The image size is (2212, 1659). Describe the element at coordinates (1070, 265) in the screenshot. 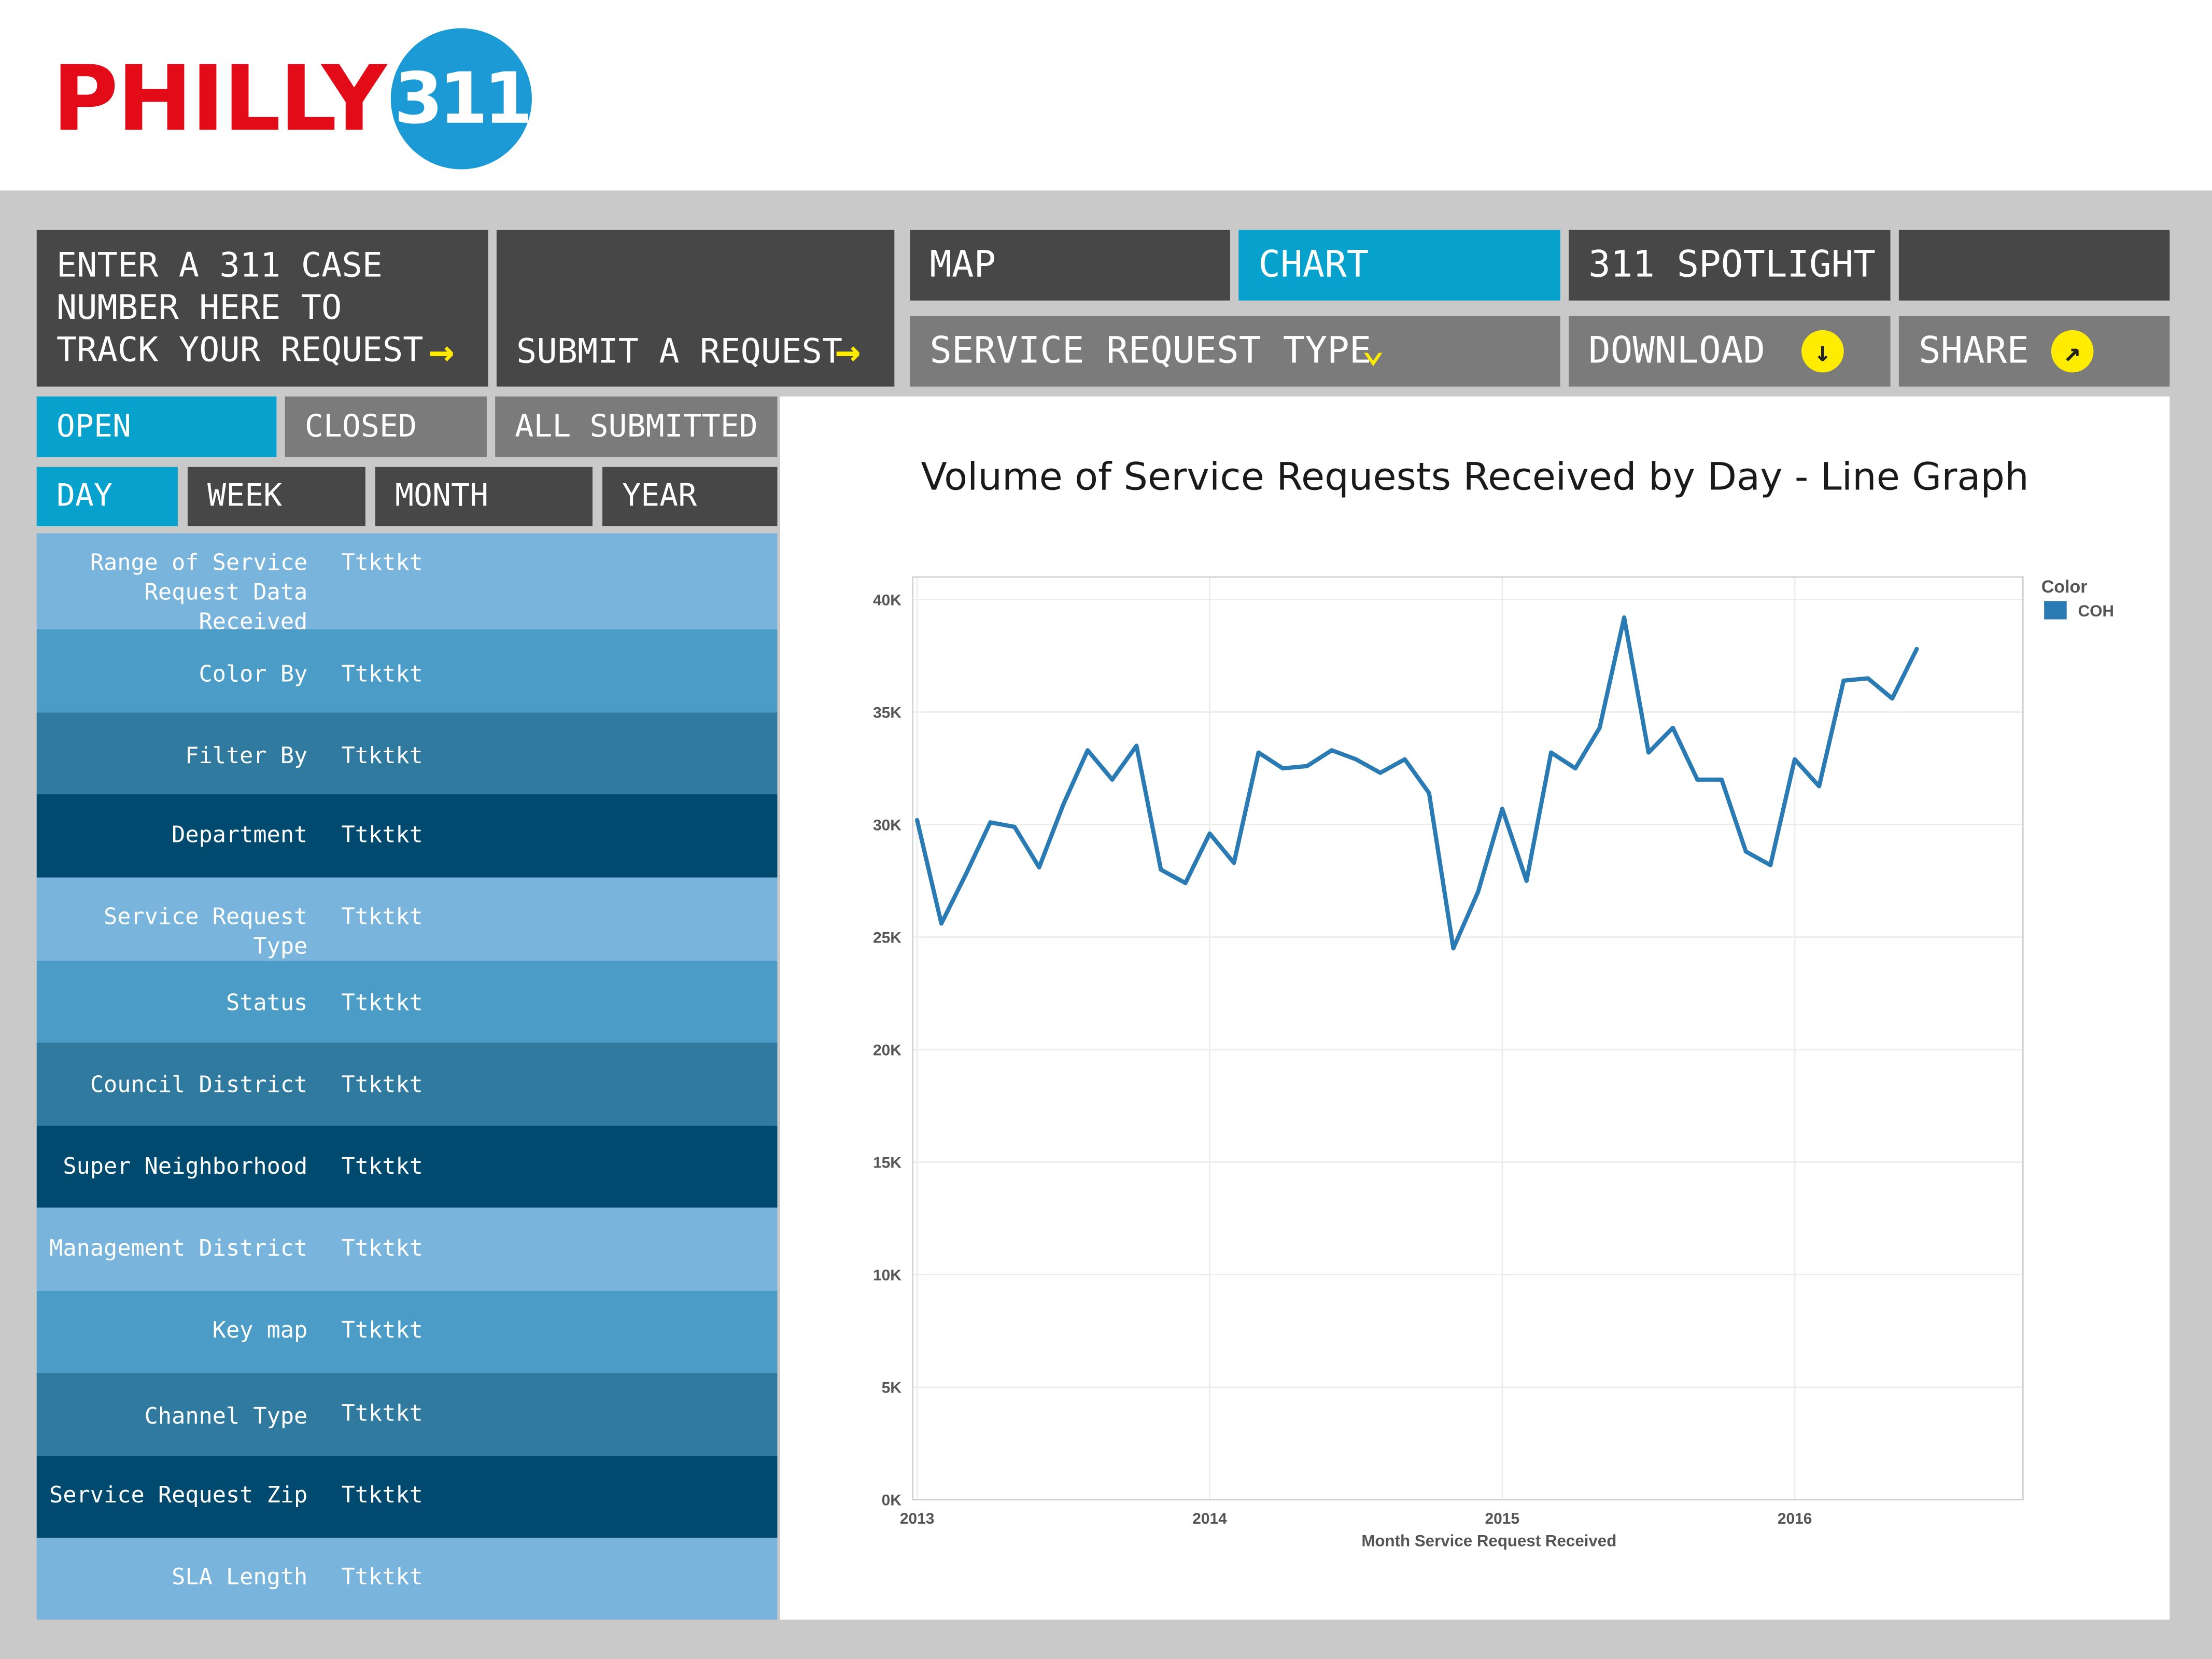

I see `tab-map: MAP` at that location.